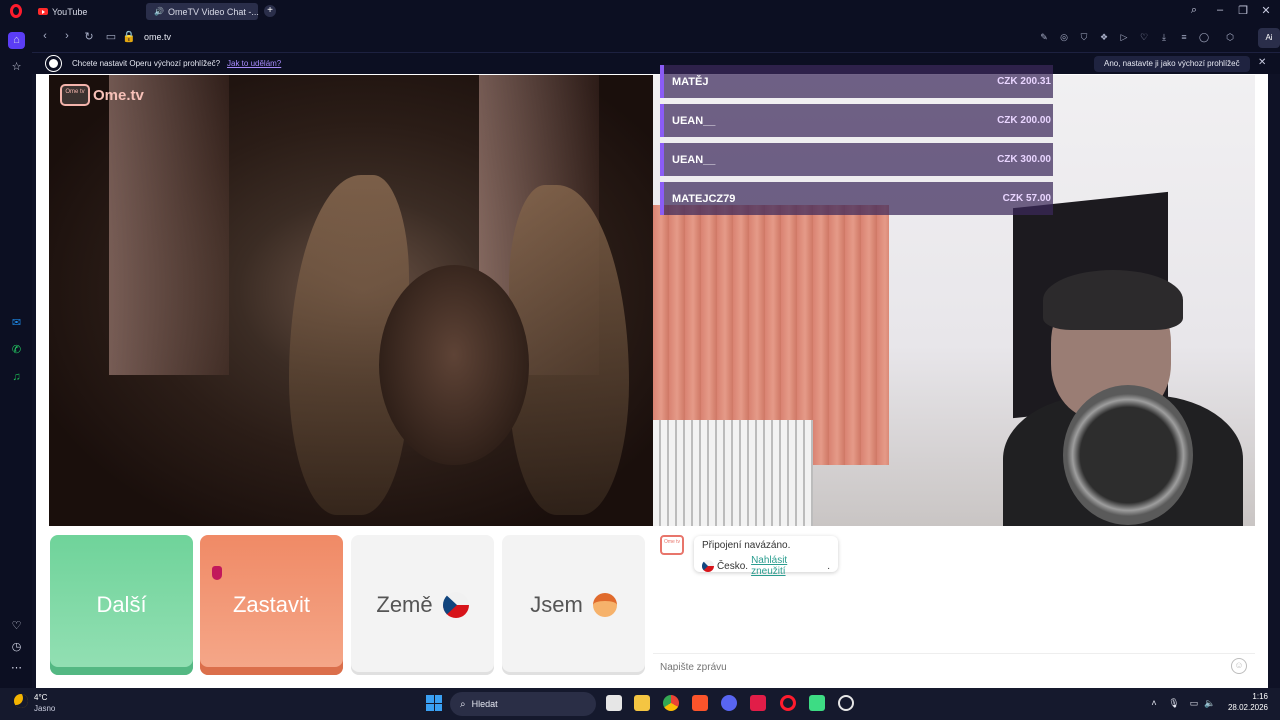 The image size is (1280, 720). What do you see at coordinates (1266, 10) in the screenshot?
I see `close-window-button: ✕` at bounding box center [1266, 10].